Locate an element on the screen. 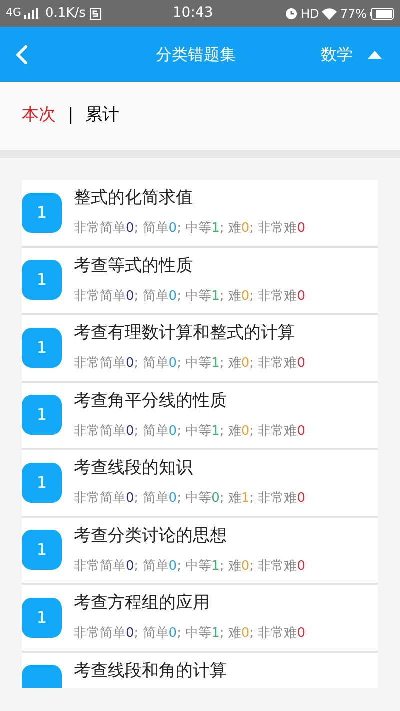 This screenshot has width=400, height=711. list-item: 考查线段和角的计算 is located at coordinates (200, 670).